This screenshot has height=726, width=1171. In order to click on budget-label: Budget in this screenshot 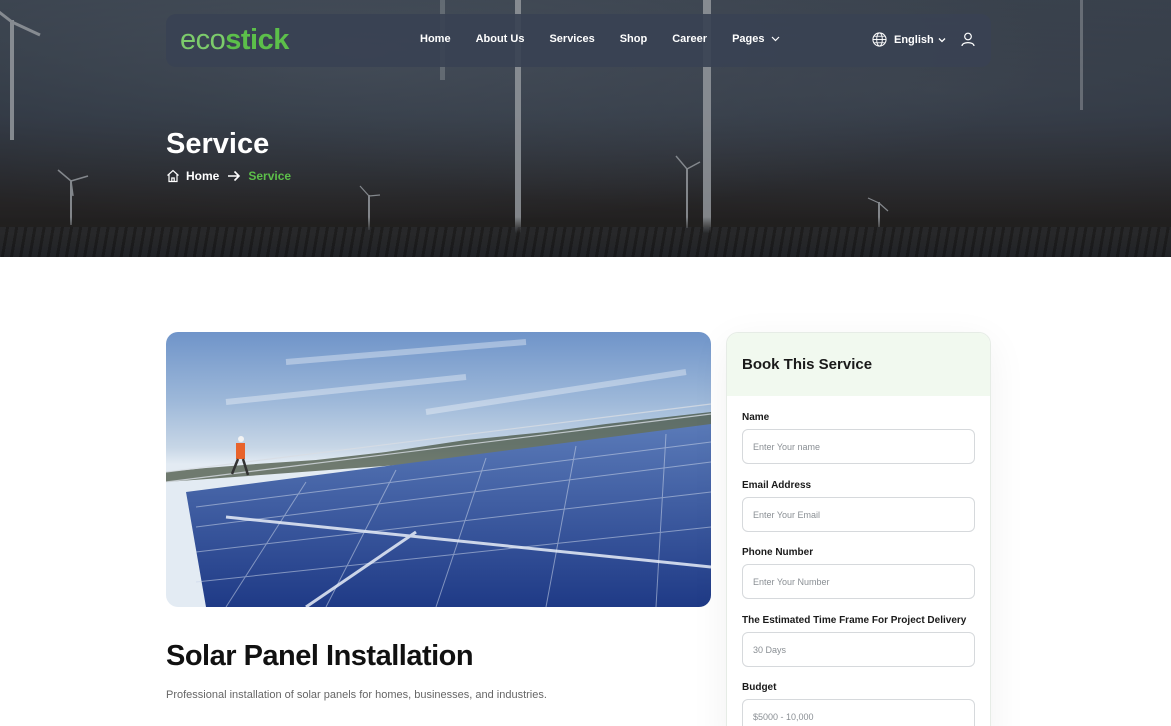, I will do `click(759, 687)`.